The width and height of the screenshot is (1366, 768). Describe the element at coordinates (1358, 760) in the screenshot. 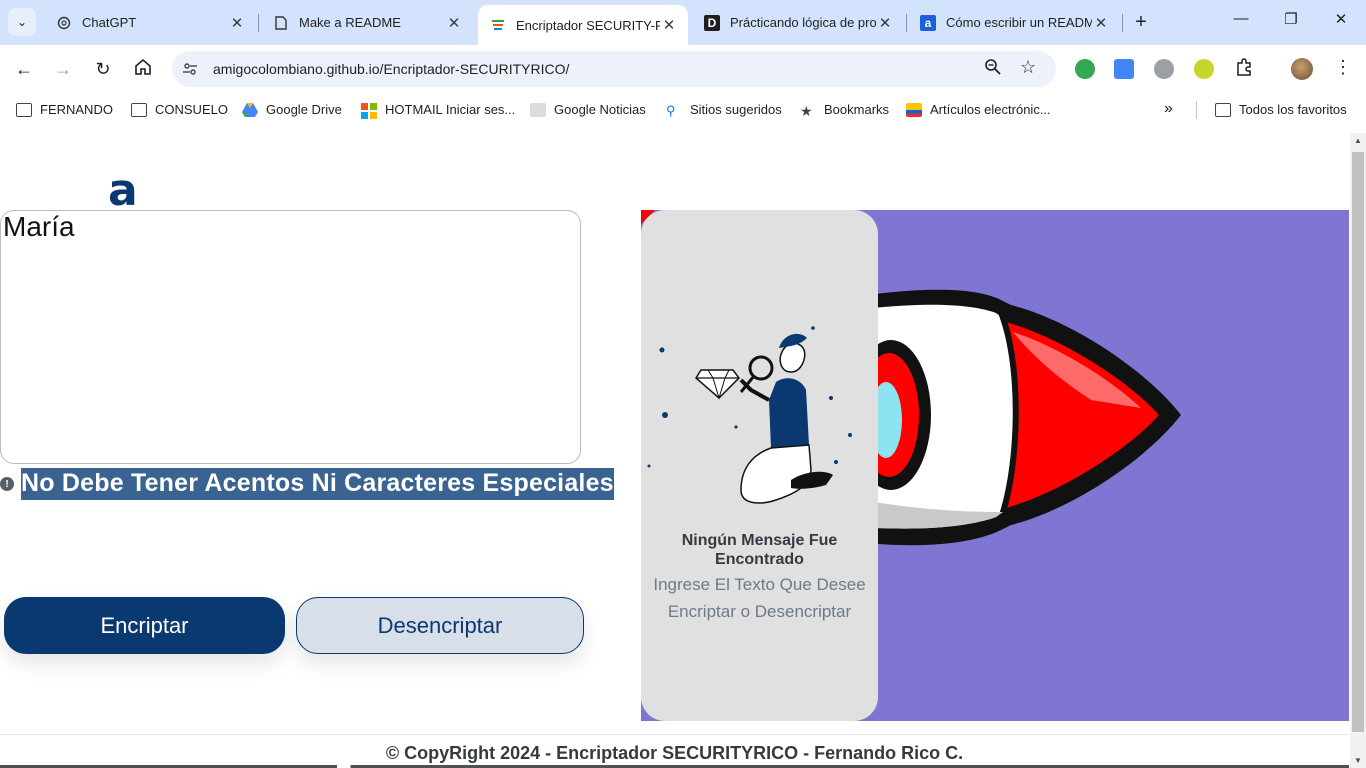

I see `scroll-down-arrow-icon: ▼` at that location.